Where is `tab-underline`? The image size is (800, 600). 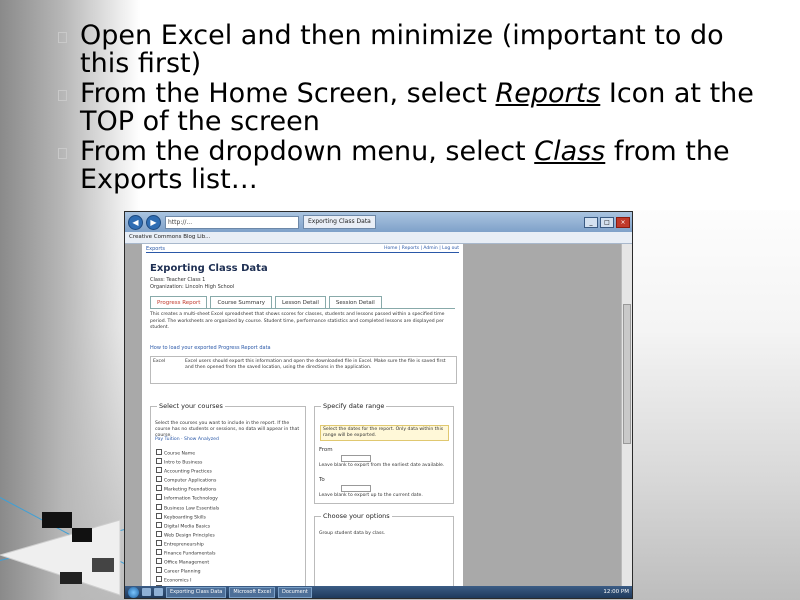 tab-underline is located at coordinates (302, 308).